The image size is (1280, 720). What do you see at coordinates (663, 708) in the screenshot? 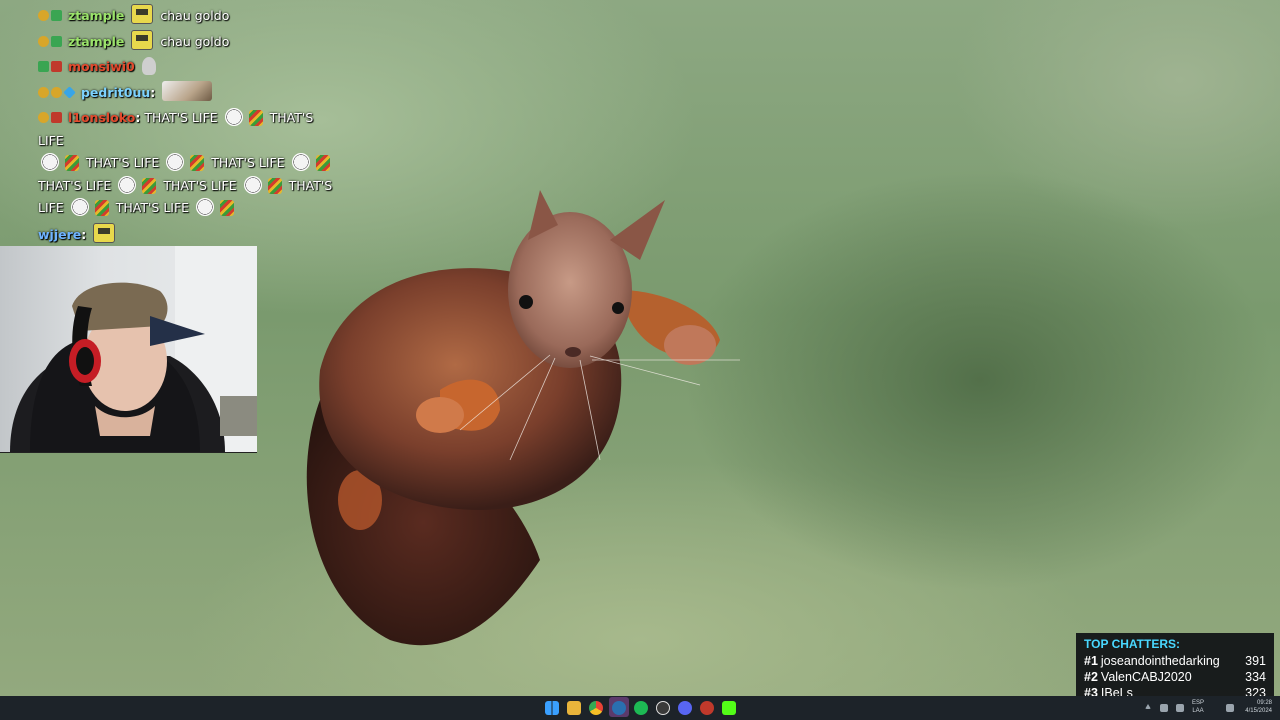
I see `obs-icon` at bounding box center [663, 708].